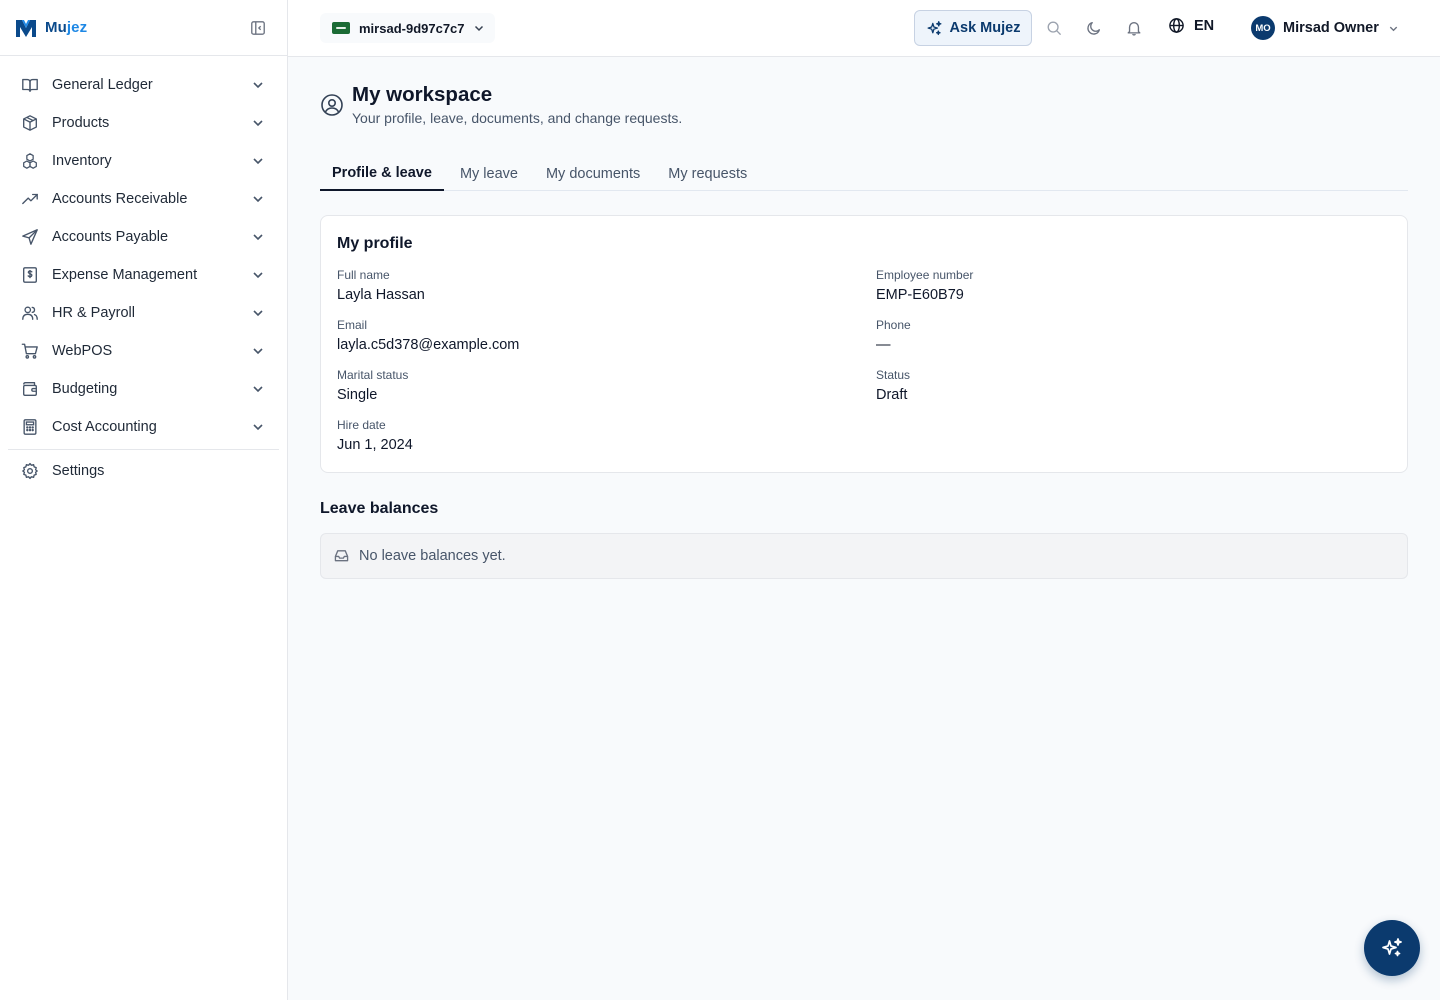 This screenshot has width=1440, height=1000. What do you see at coordinates (143, 351) in the screenshot?
I see `sidebar-item-webpos: WebPOS` at bounding box center [143, 351].